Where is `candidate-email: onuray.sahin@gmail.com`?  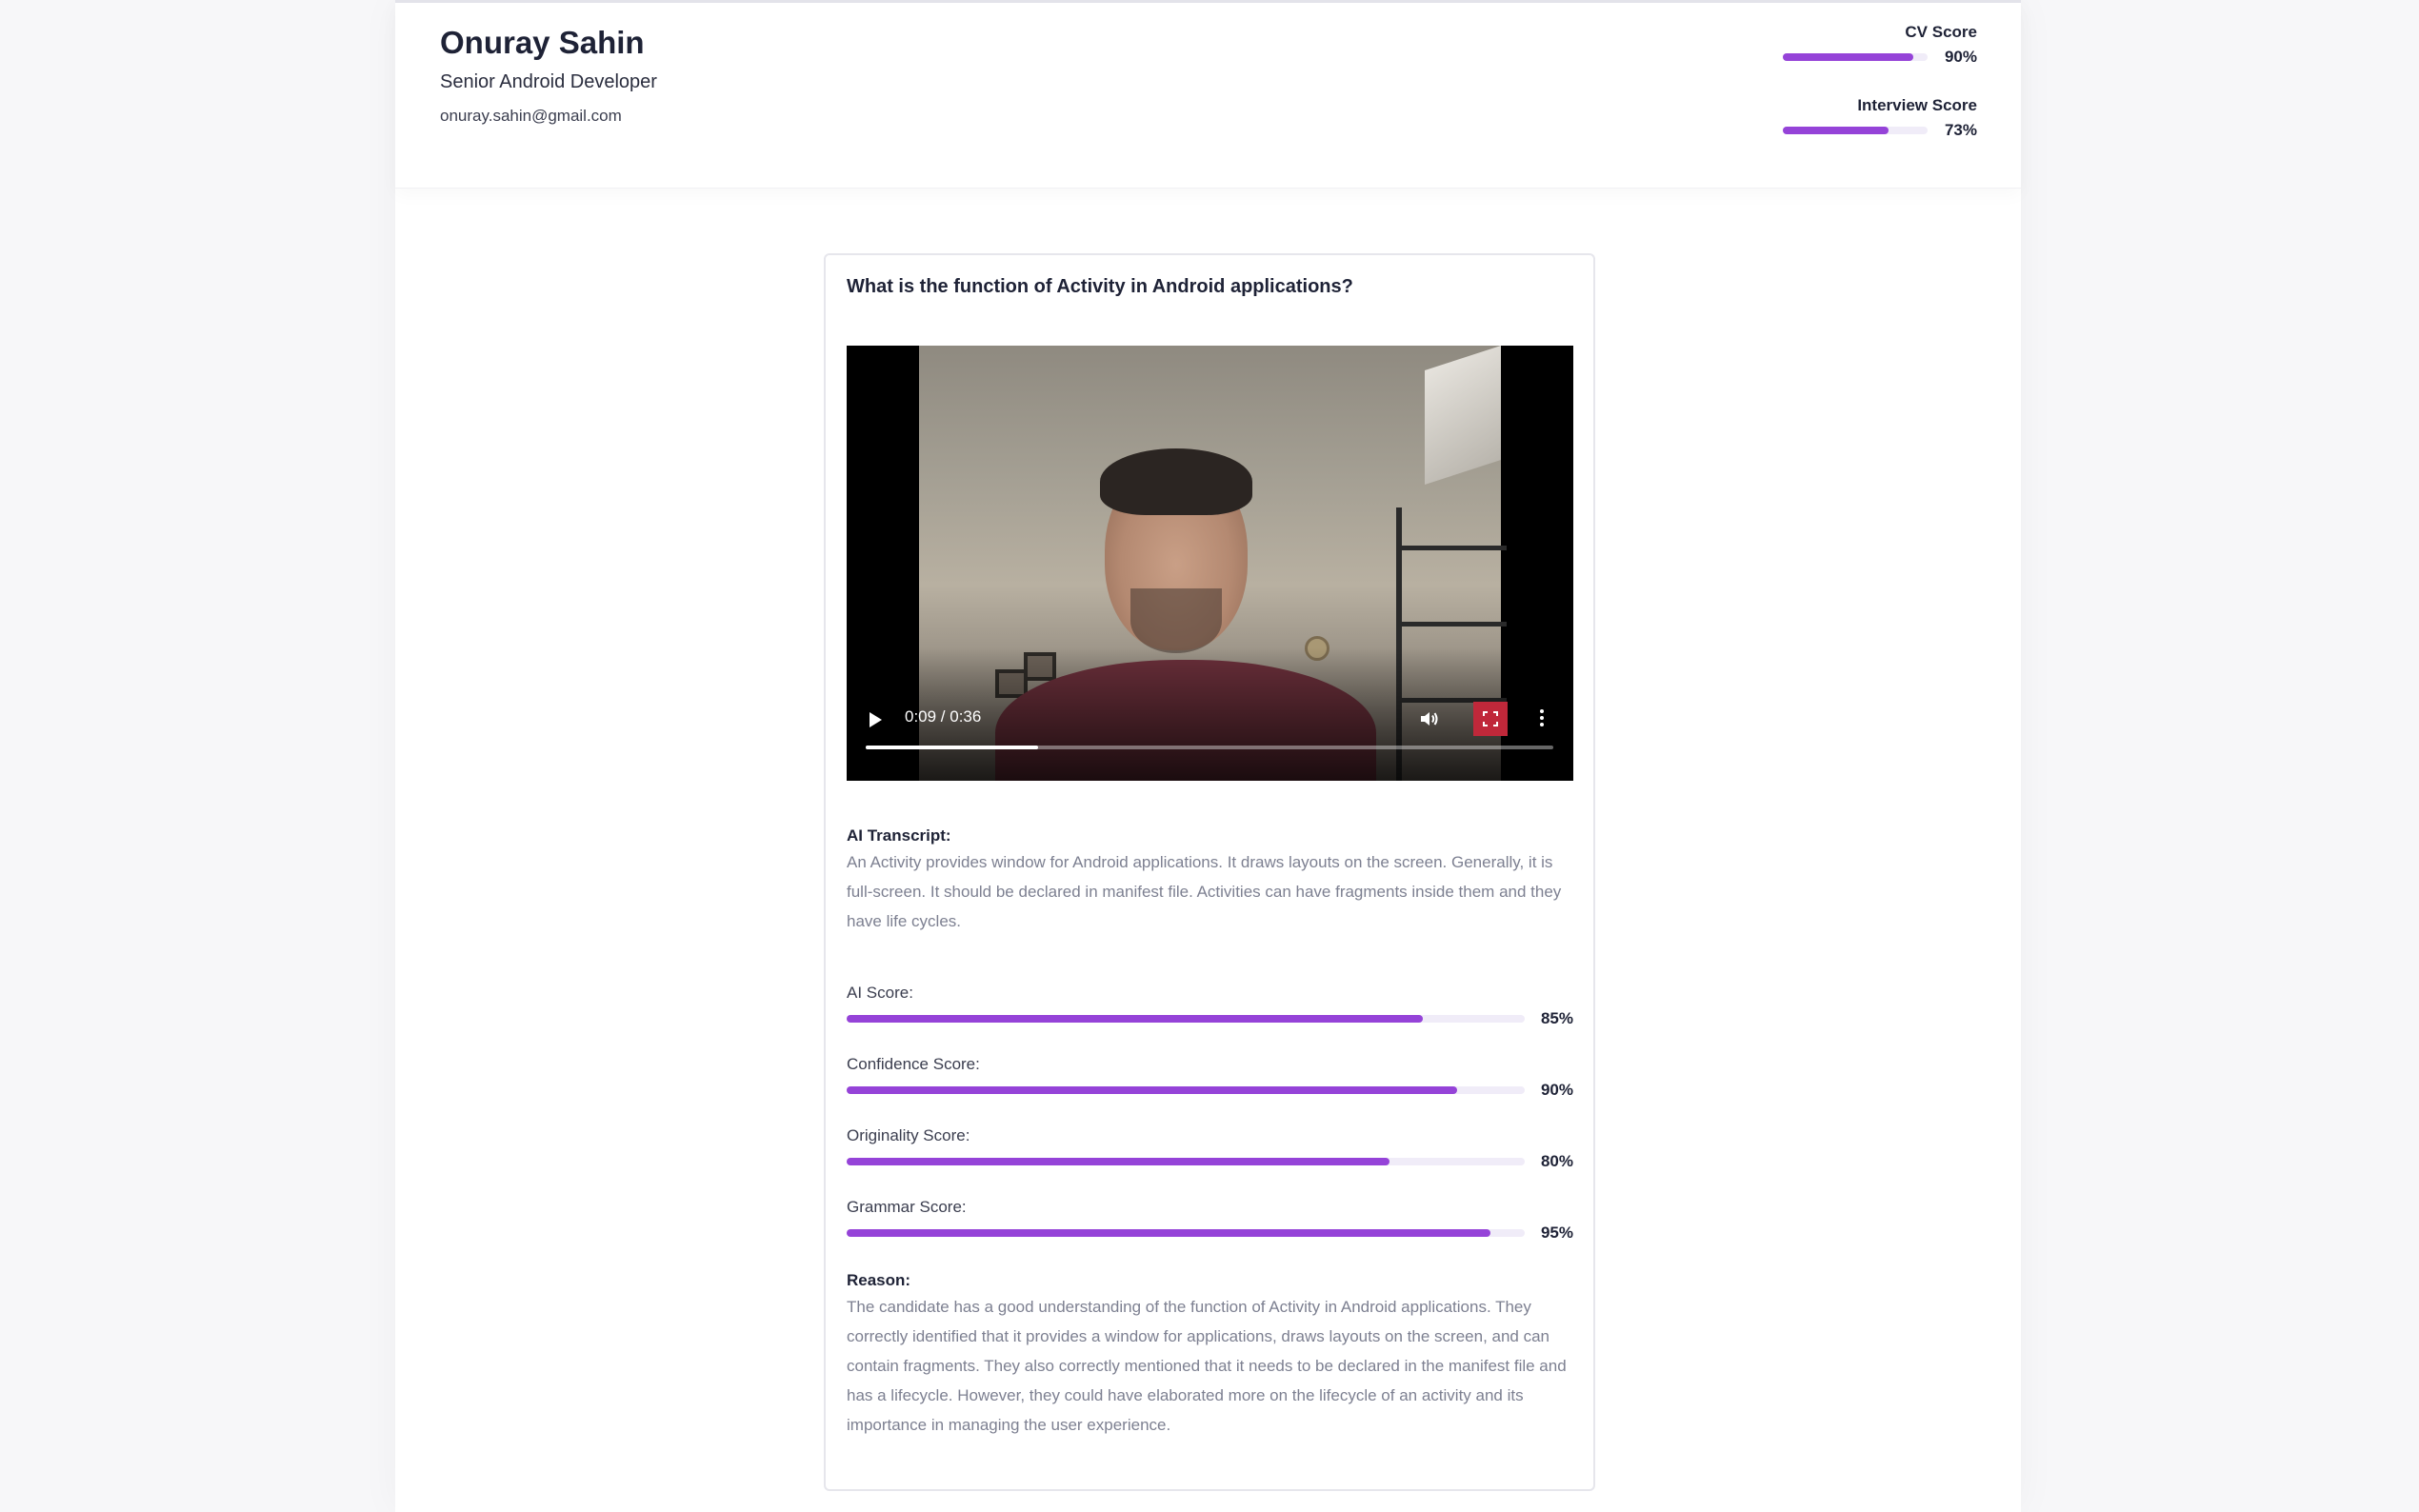
candidate-email: onuray.sahin@gmail.com is located at coordinates (531, 116).